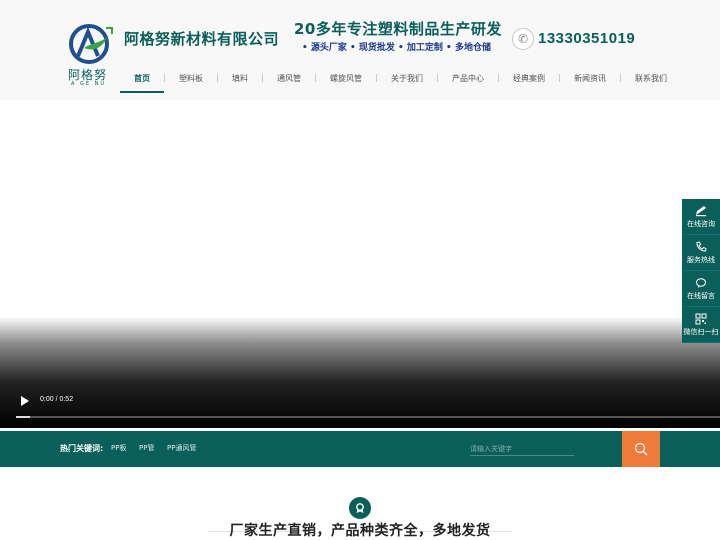  What do you see at coordinates (368, 417) in the screenshot?
I see `video-progress-bar` at bounding box center [368, 417].